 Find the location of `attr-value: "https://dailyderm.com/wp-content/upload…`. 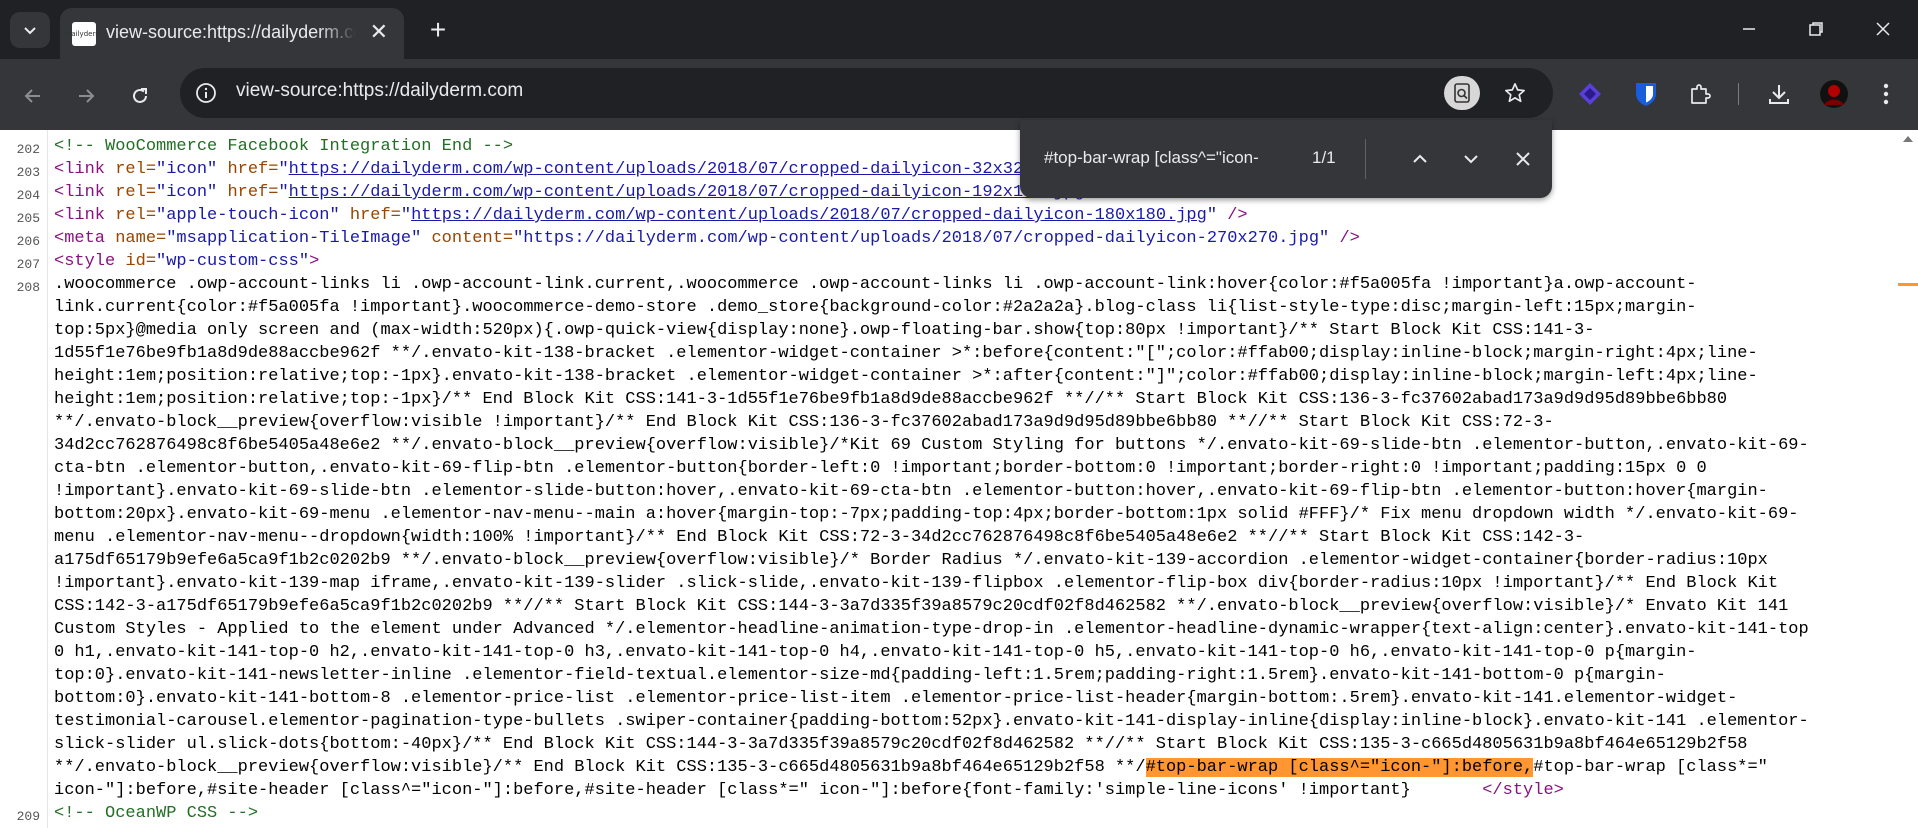

attr-value: "https://dailyderm.com/wp-content/upload… is located at coordinates (921, 238).